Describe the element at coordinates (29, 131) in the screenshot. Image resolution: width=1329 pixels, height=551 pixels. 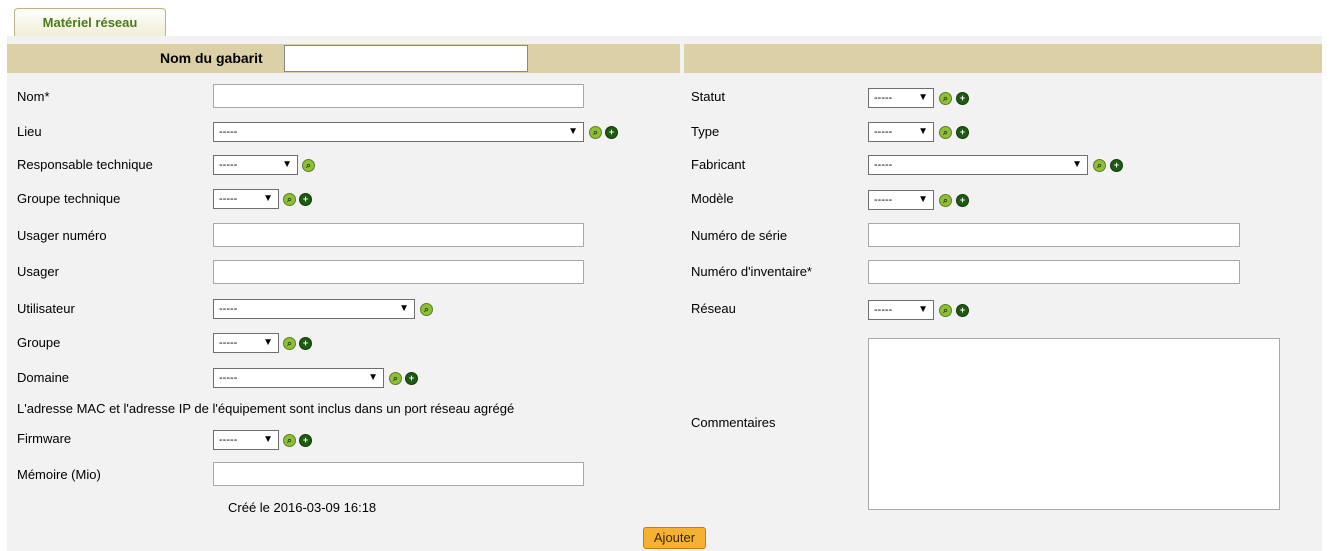
I see `location-label: Lieu` at that location.